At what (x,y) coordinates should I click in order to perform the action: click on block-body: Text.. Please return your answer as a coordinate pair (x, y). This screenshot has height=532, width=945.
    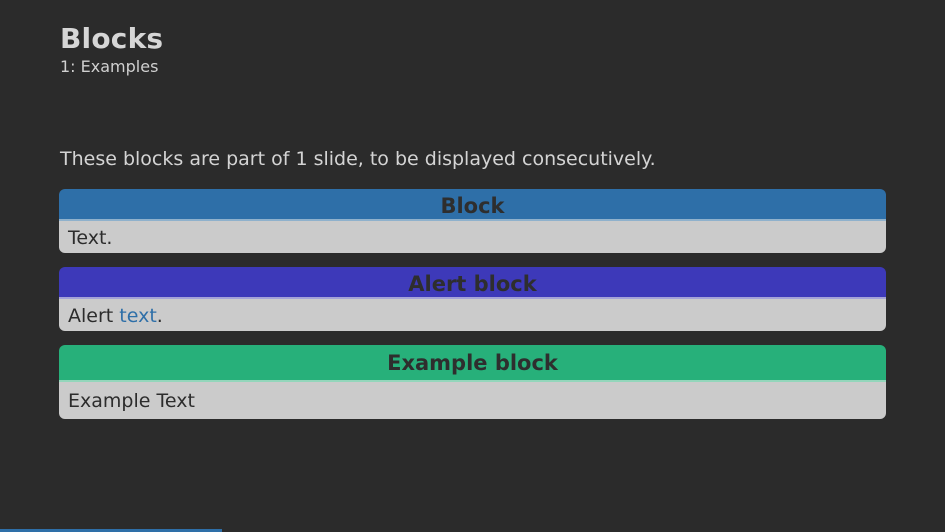
    Looking at the image, I should click on (472, 237).